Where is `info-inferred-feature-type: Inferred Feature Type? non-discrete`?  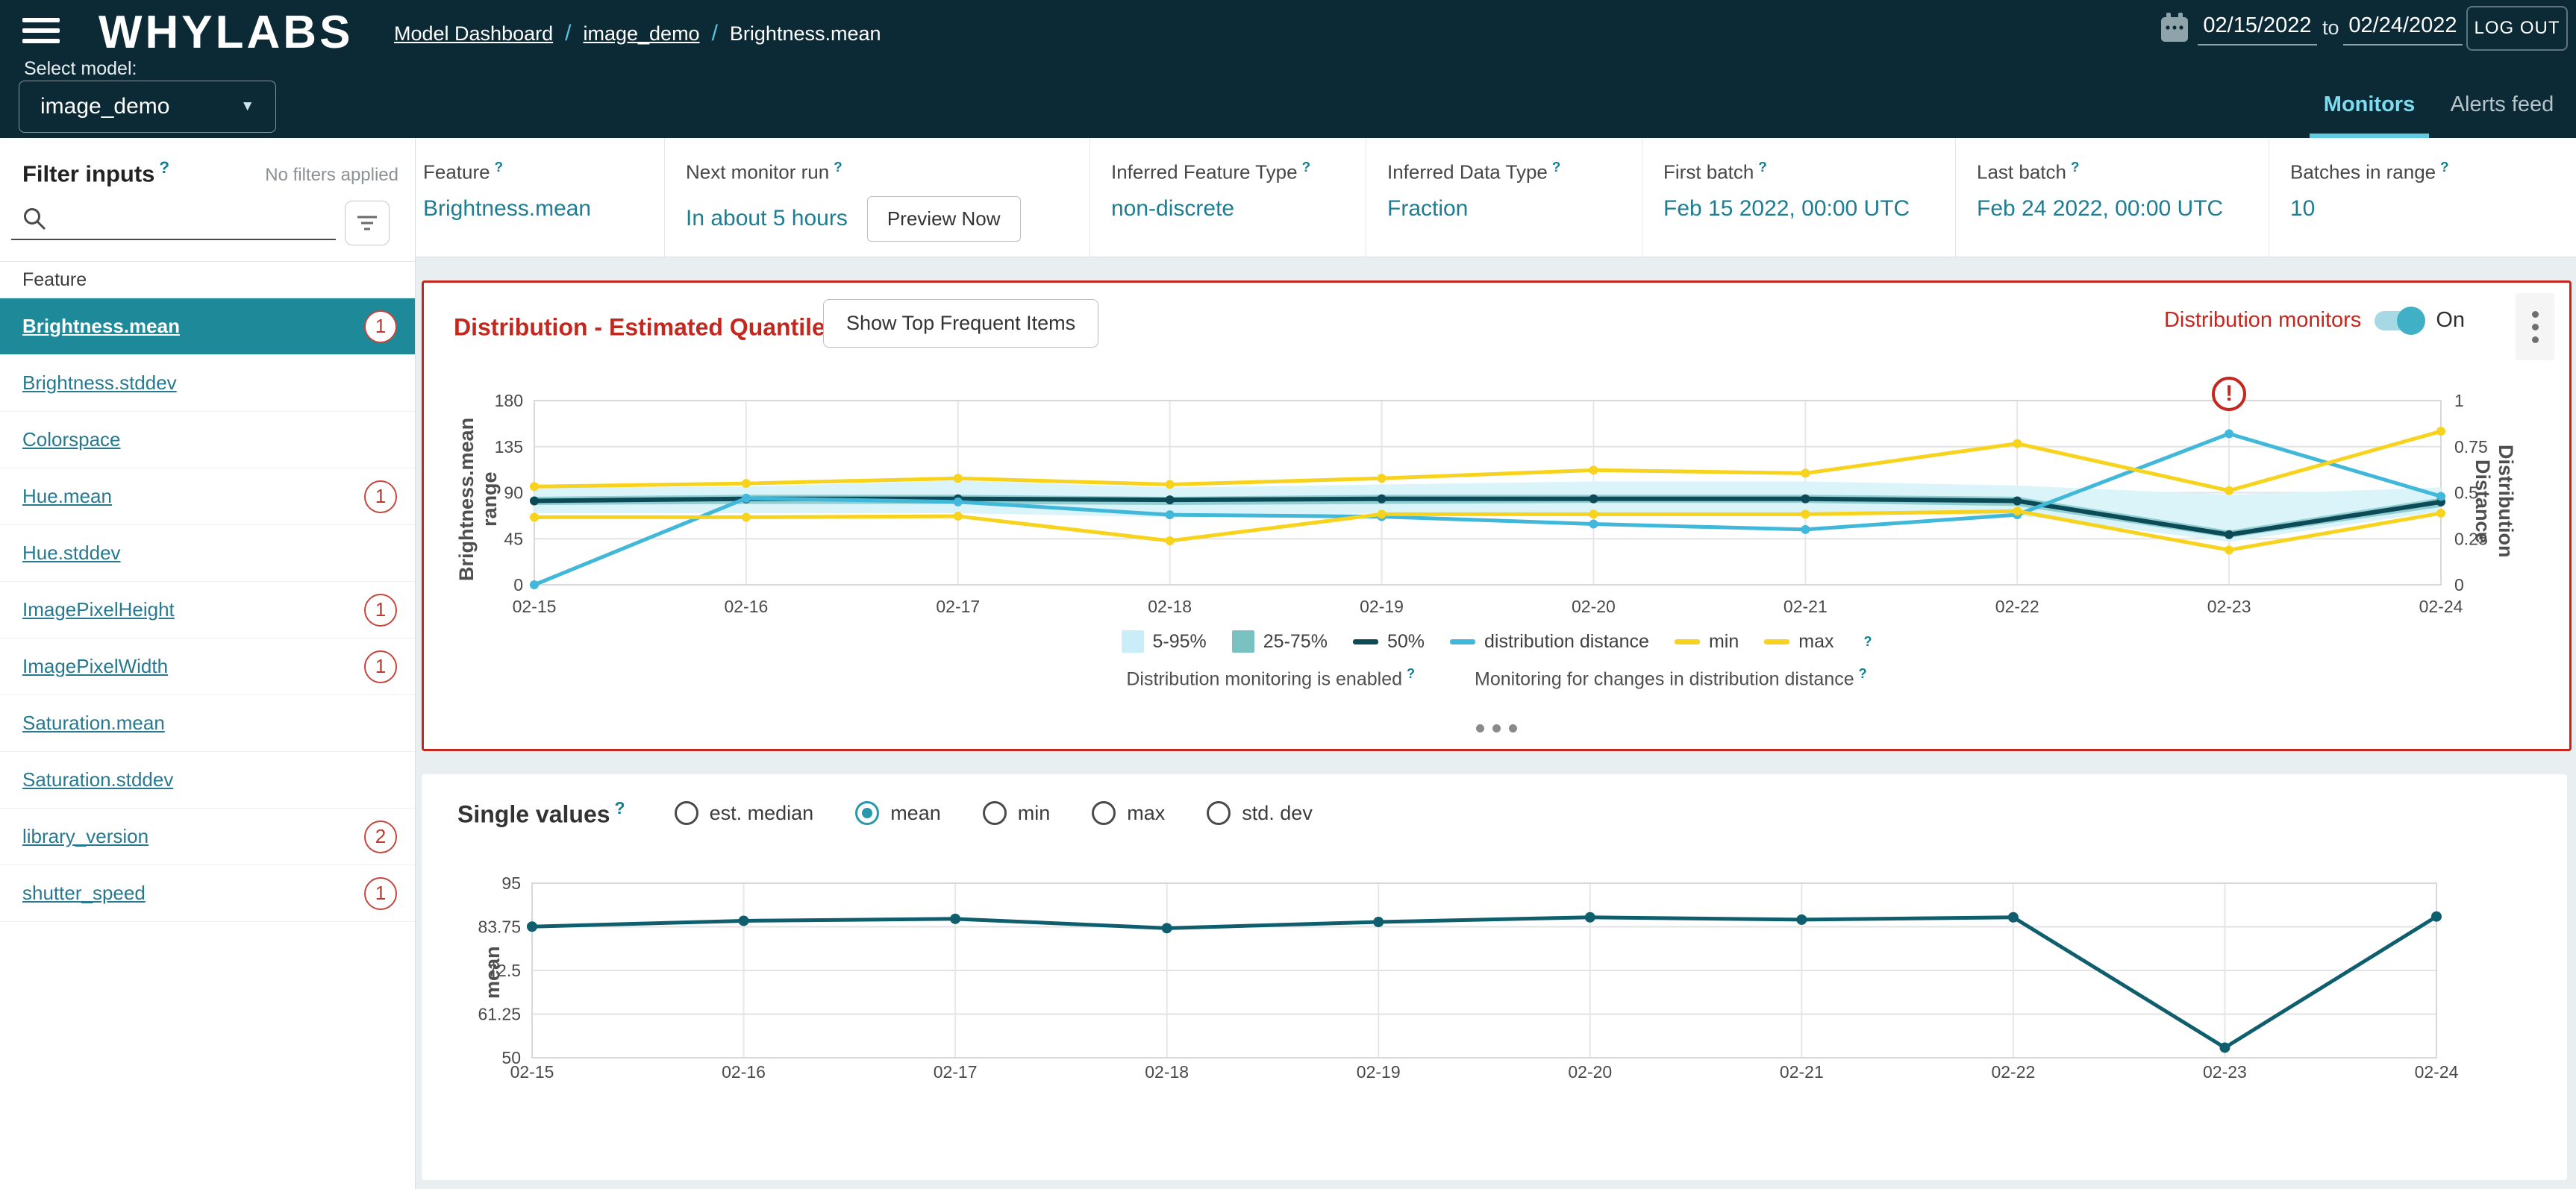
info-inferred-feature-type: Inferred Feature Type? non-discrete is located at coordinates (1228, 197).